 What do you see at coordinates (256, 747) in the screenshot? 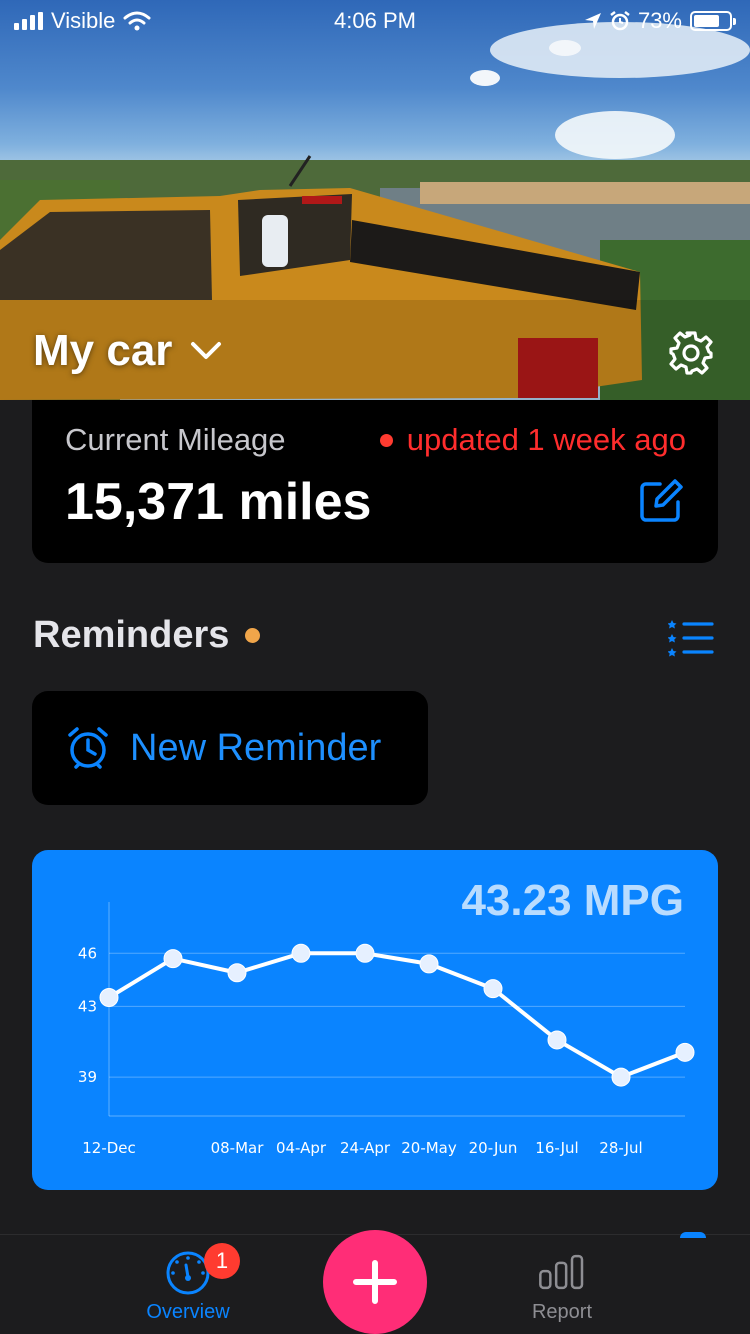
I see `new-reminder-label: New Reminder` at bounding box center [256, 747].